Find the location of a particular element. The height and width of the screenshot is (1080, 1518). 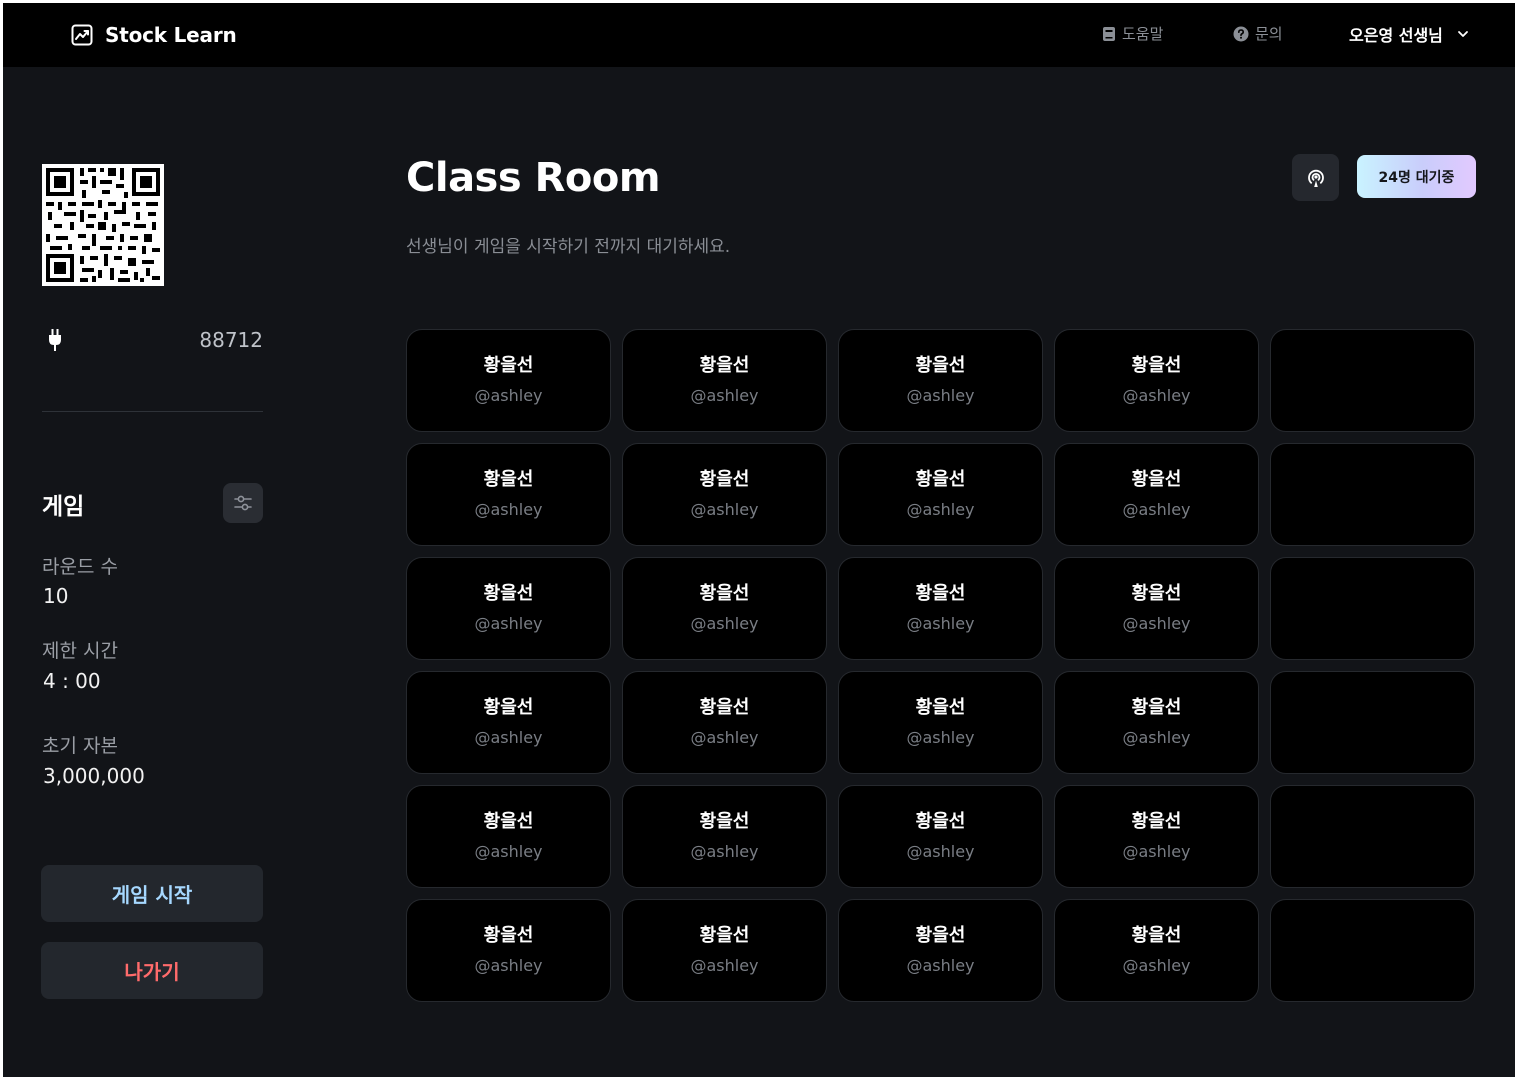

user-menu: 오은영 선생님 is located at coordinates (1409, 34).